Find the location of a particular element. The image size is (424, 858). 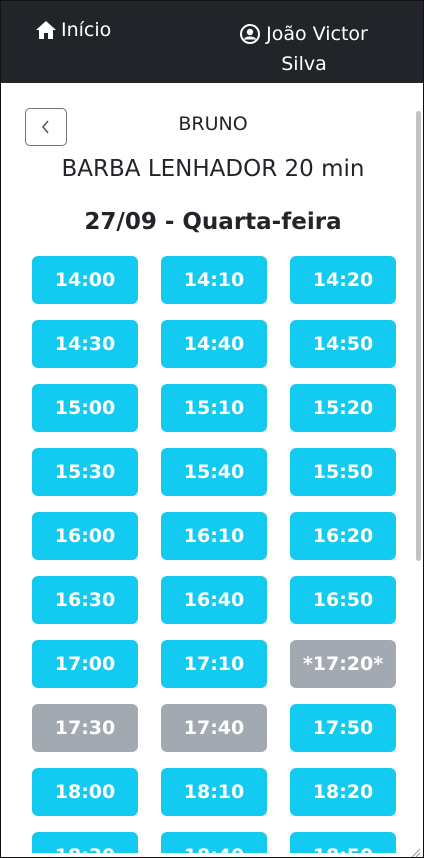

selected-date: 27/09 - Quarta-feira is located at coordinates (213, 222).